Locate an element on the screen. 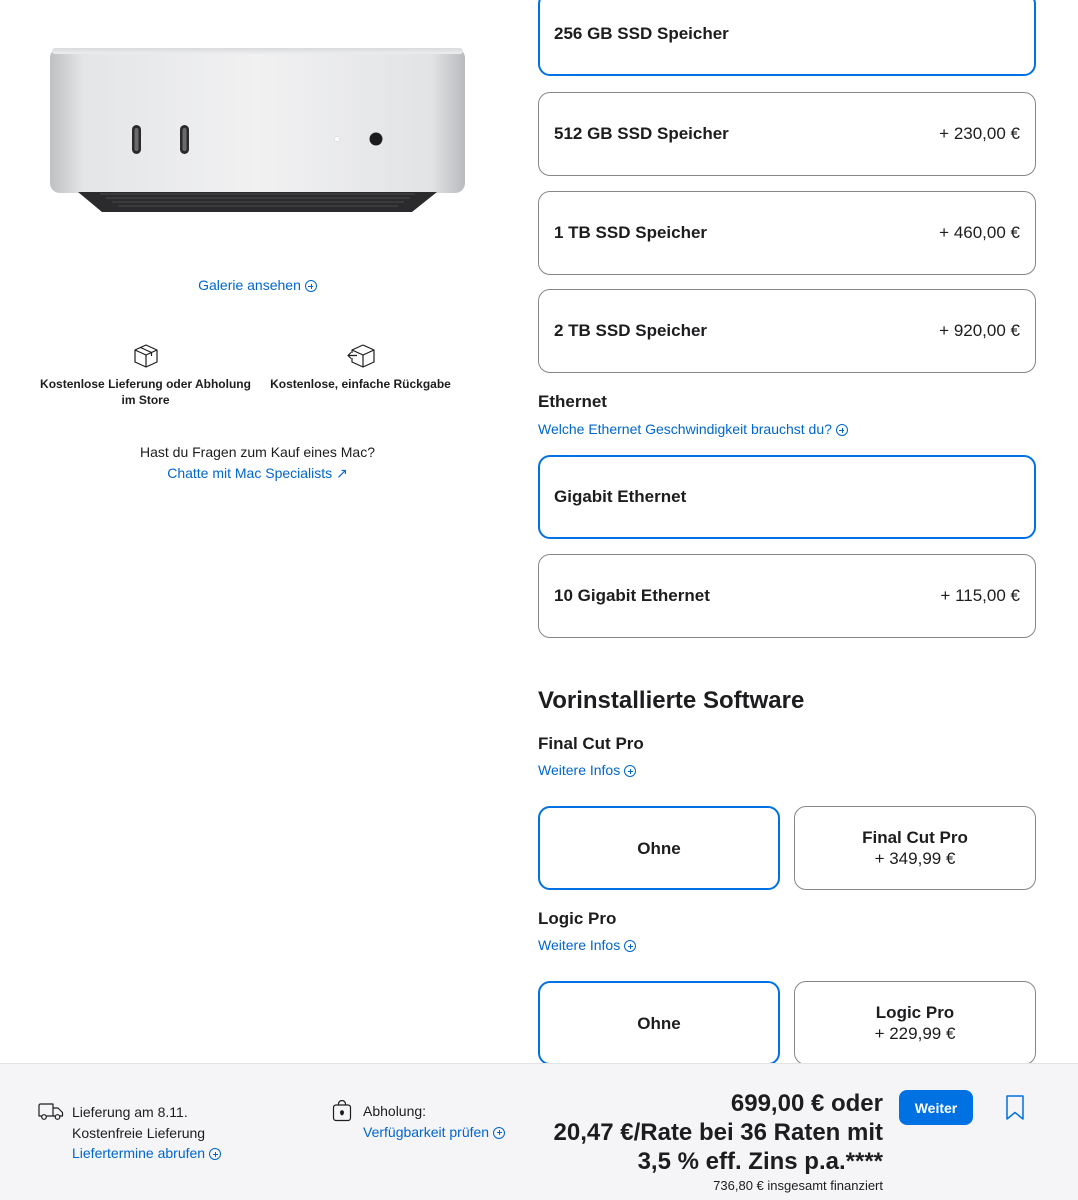 The width and height of the screenshot is (1078, 1200). option-label: 256 GB SSD Speicher is located at coordinates (641, 33).